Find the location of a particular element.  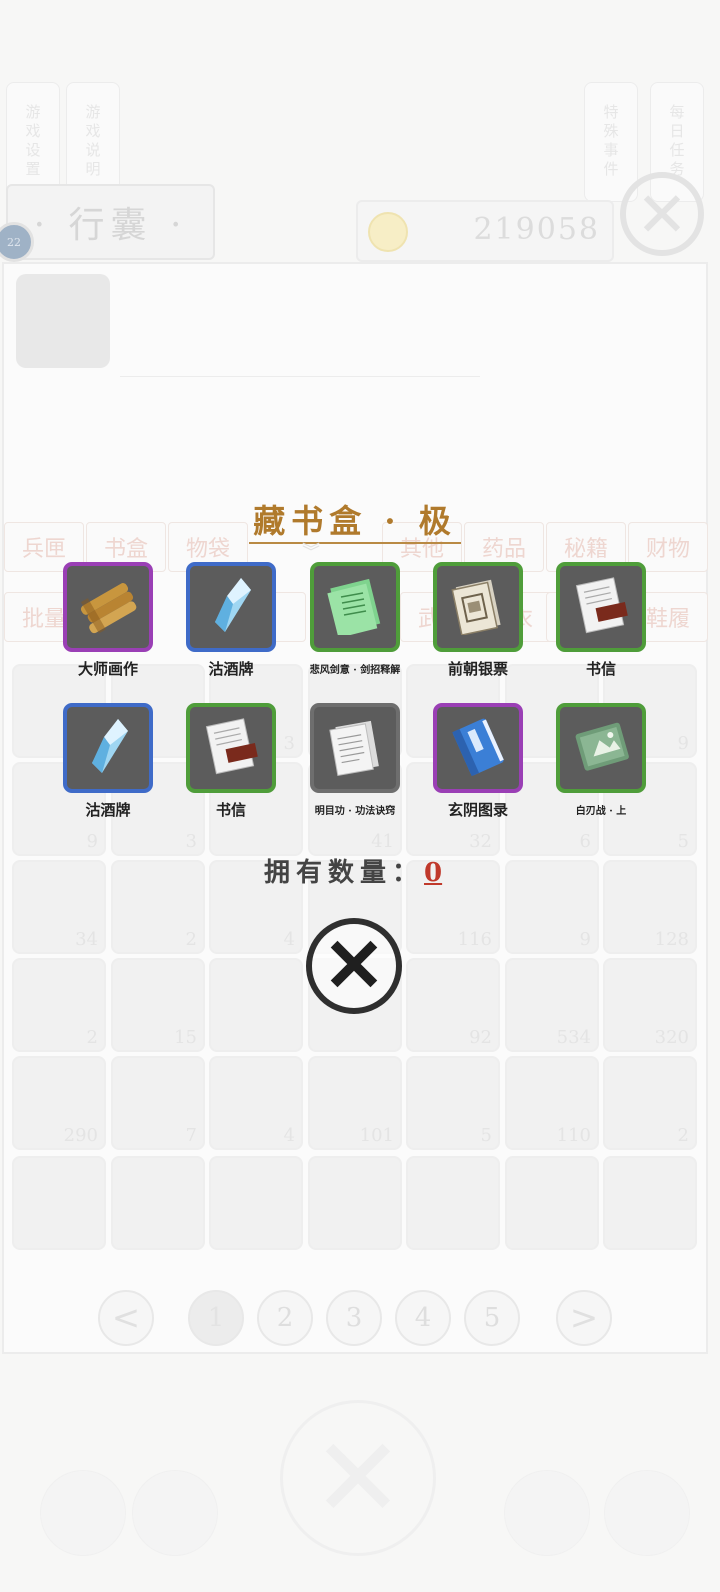

reward-name: 玄阴图录 is located at coordinates (477, 810).